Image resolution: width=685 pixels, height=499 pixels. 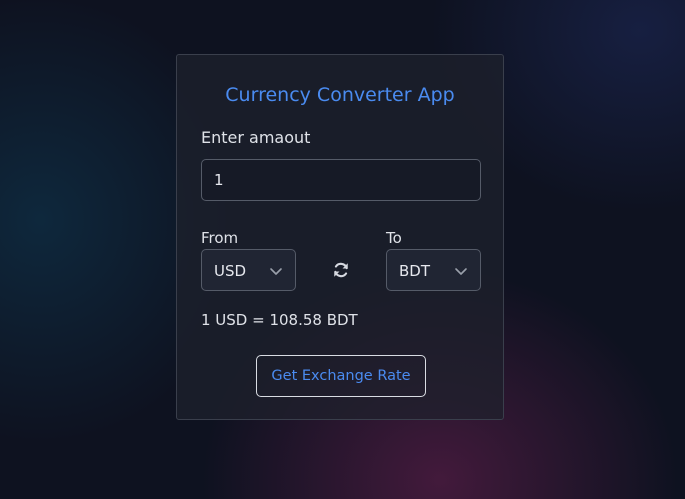 I want to click on swap-arrows-icon, so click(x=341, y=270).